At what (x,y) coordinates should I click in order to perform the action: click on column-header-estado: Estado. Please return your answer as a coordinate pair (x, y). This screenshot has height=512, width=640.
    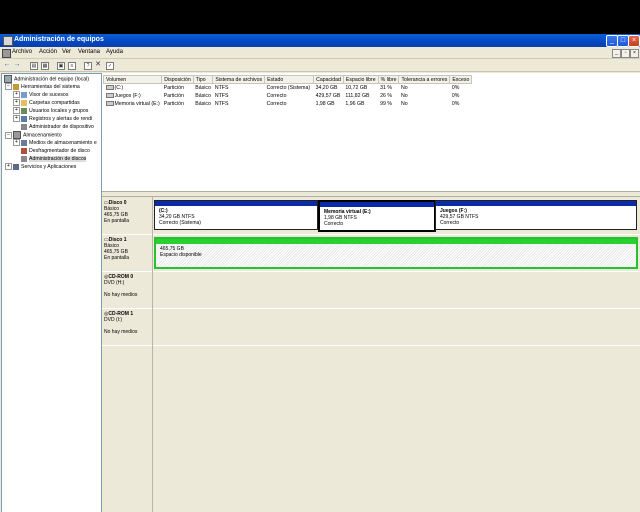
    Looking at the image, I should click on (289, 79).